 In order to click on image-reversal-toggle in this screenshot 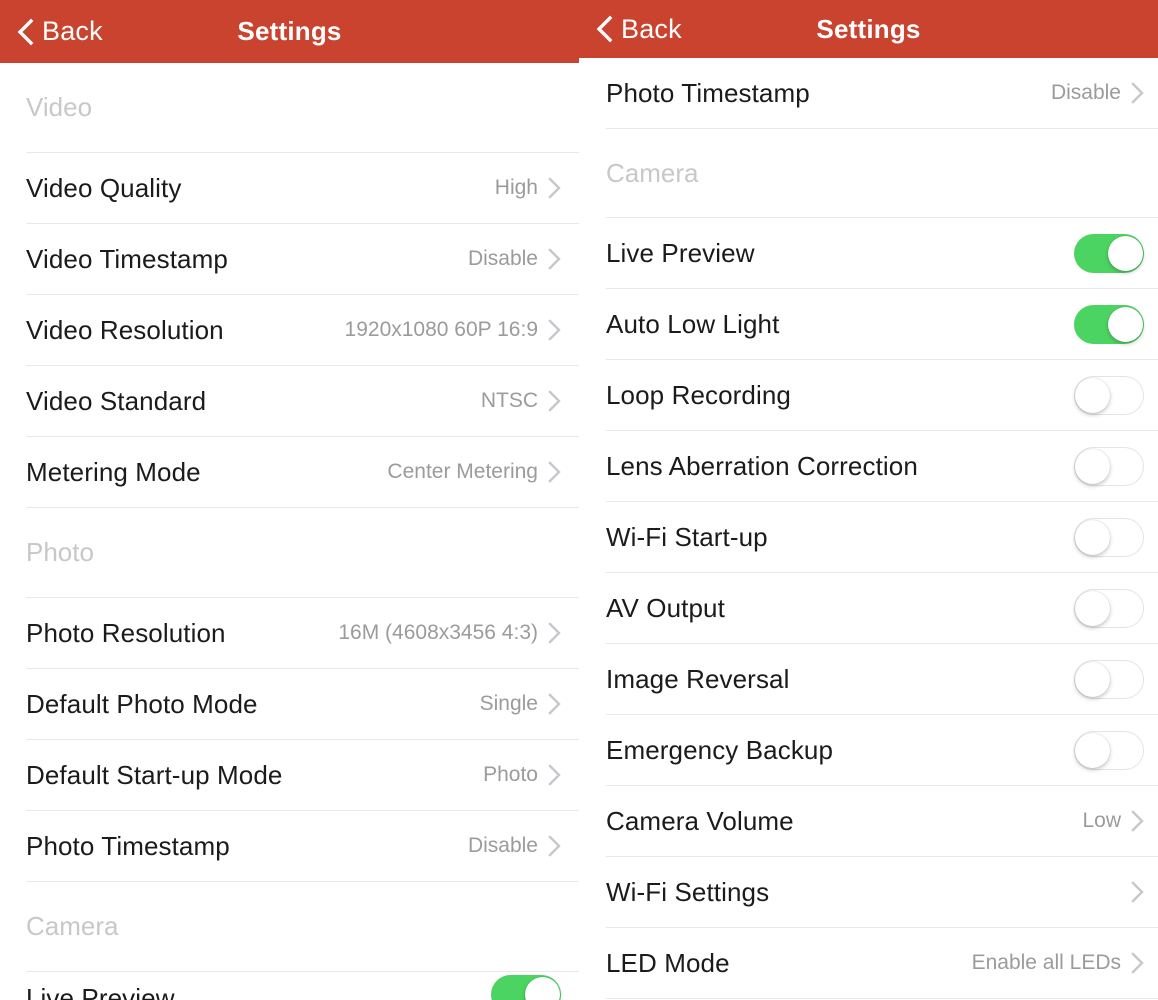, I will do `click(1109, 679)`.